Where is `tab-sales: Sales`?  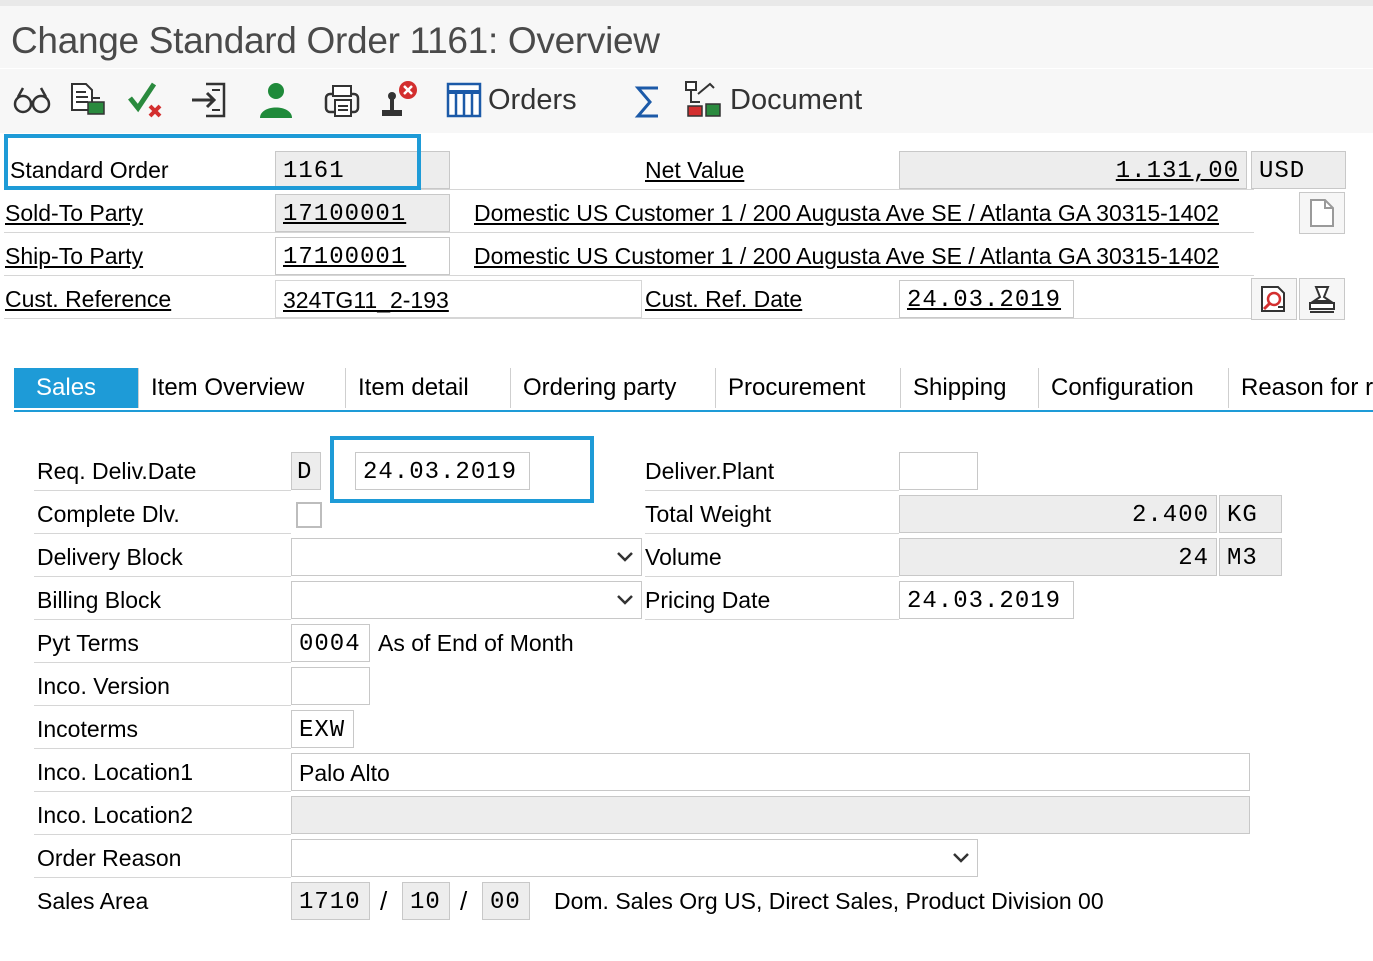 tab-sales: Sales is located at coordinates (76, 388).